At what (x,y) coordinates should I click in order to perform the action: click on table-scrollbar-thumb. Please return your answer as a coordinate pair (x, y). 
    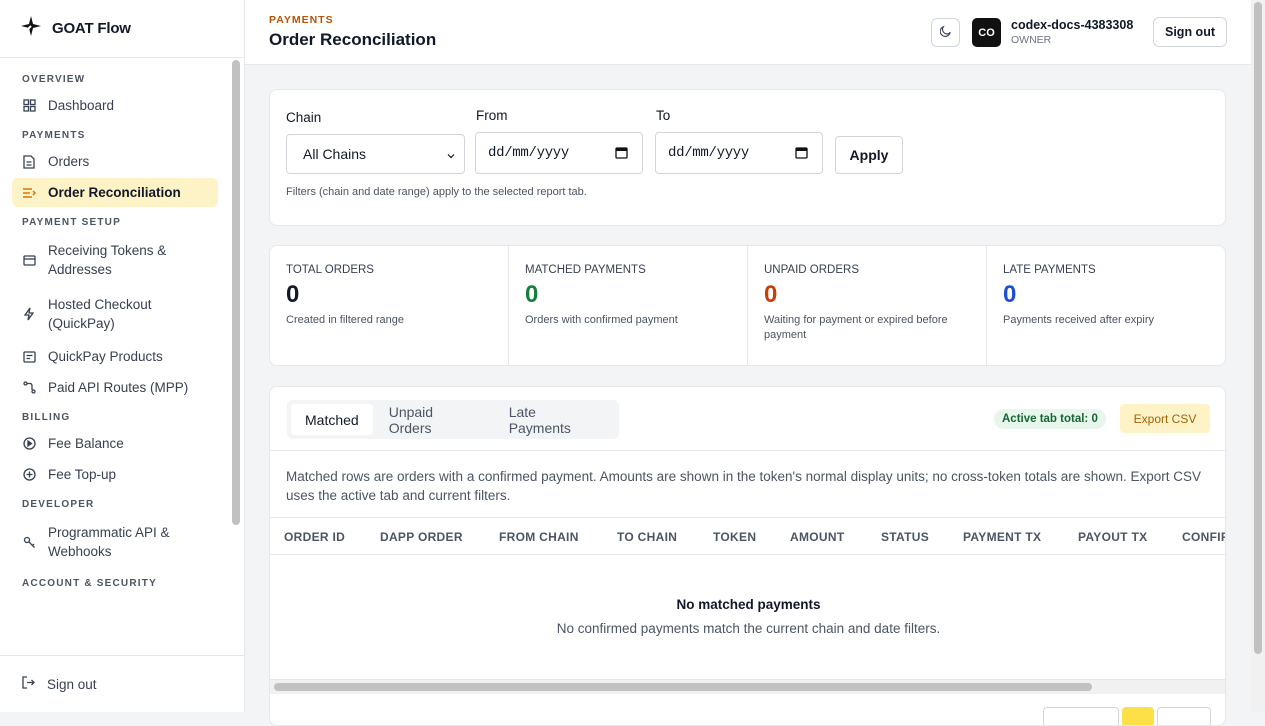
    Looking at the image, I should click on (683, 687).